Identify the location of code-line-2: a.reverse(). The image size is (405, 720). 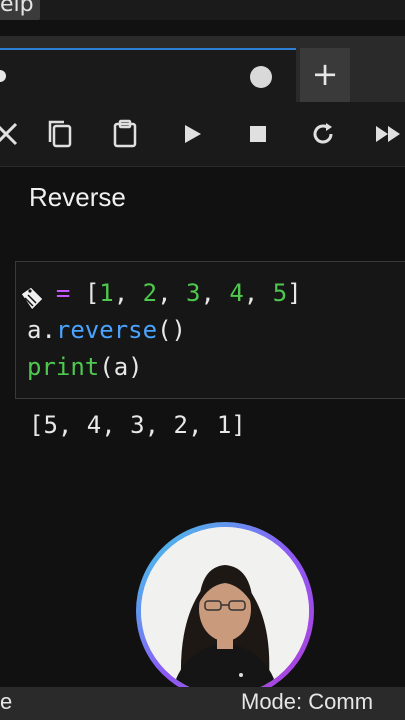
(106, 330).